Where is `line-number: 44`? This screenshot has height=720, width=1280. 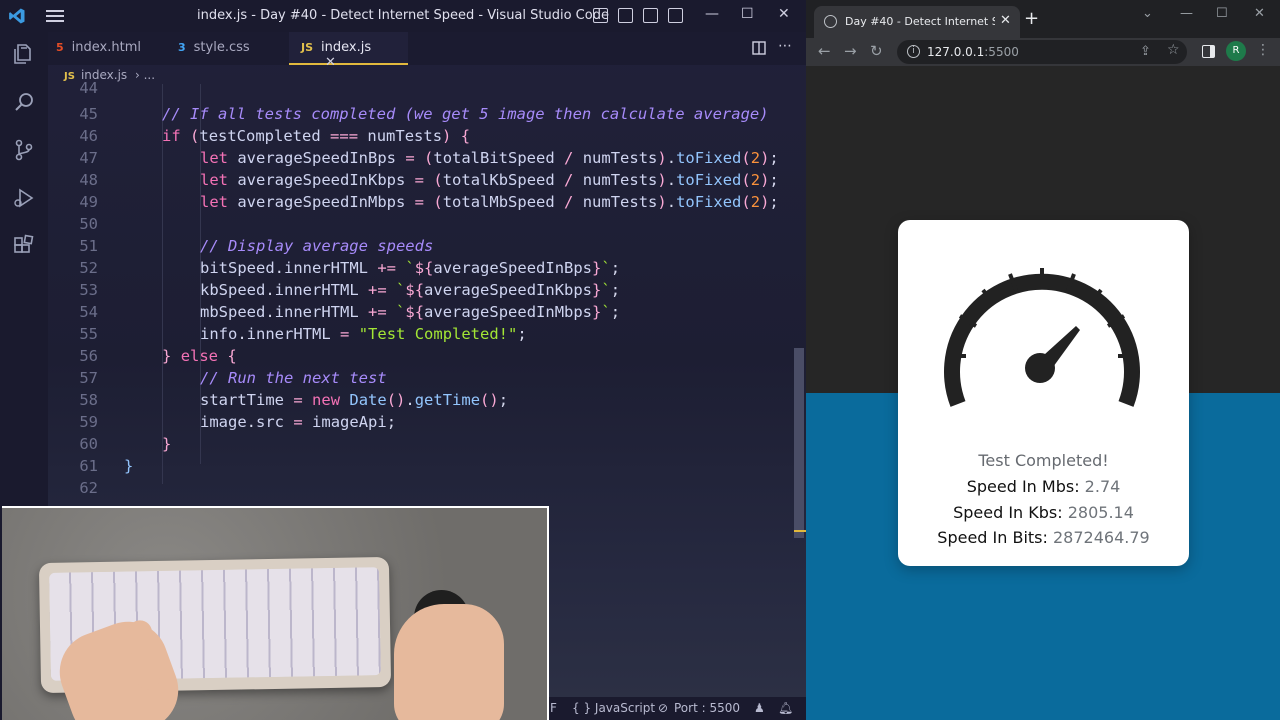 line-number: 44 is located at coordinates (88, 88).